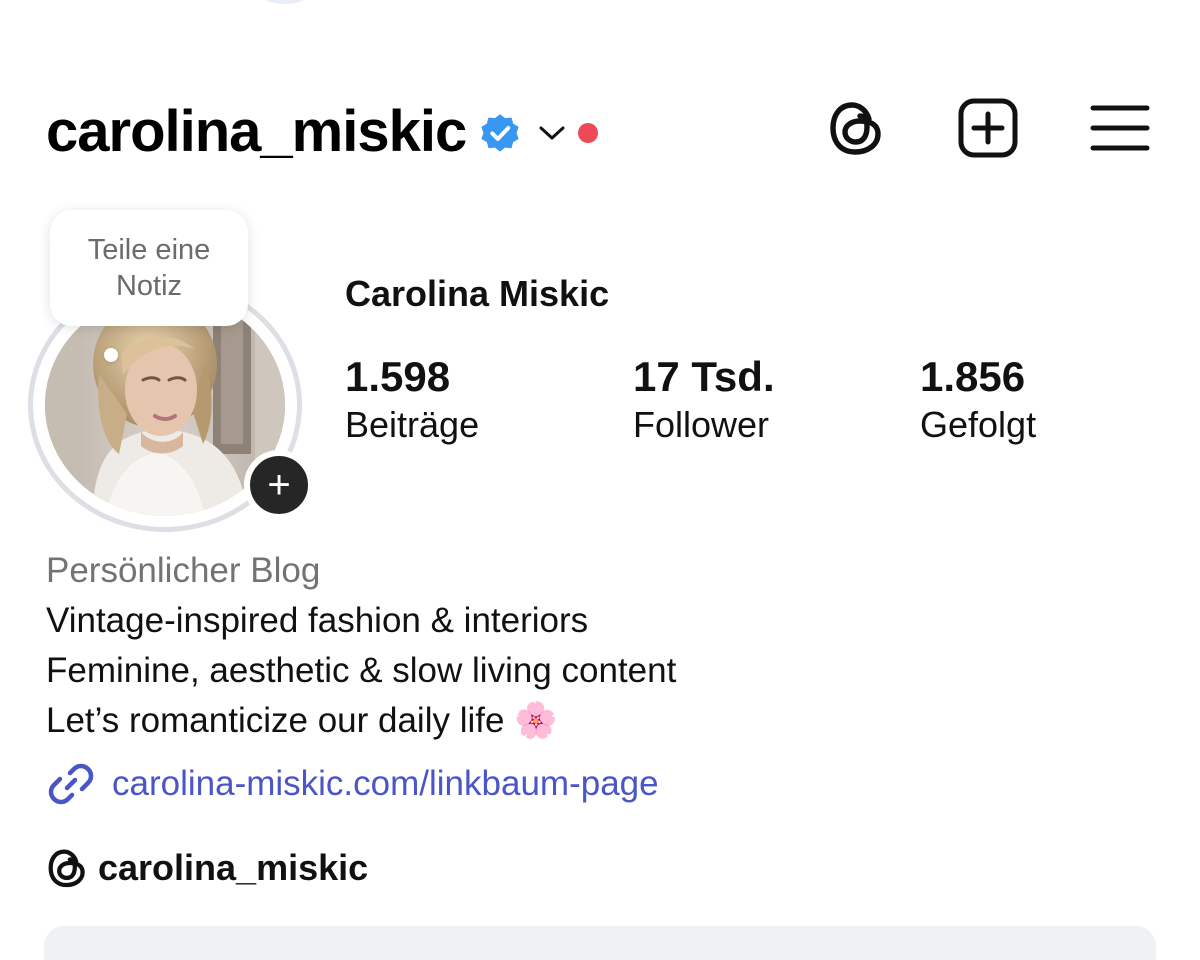  What do you see at coordinates (385, 784) in the screenshot?
I see `bio-link-text: carolina-miskic.com/linkbaum-page` at bounding box center [385, 784].